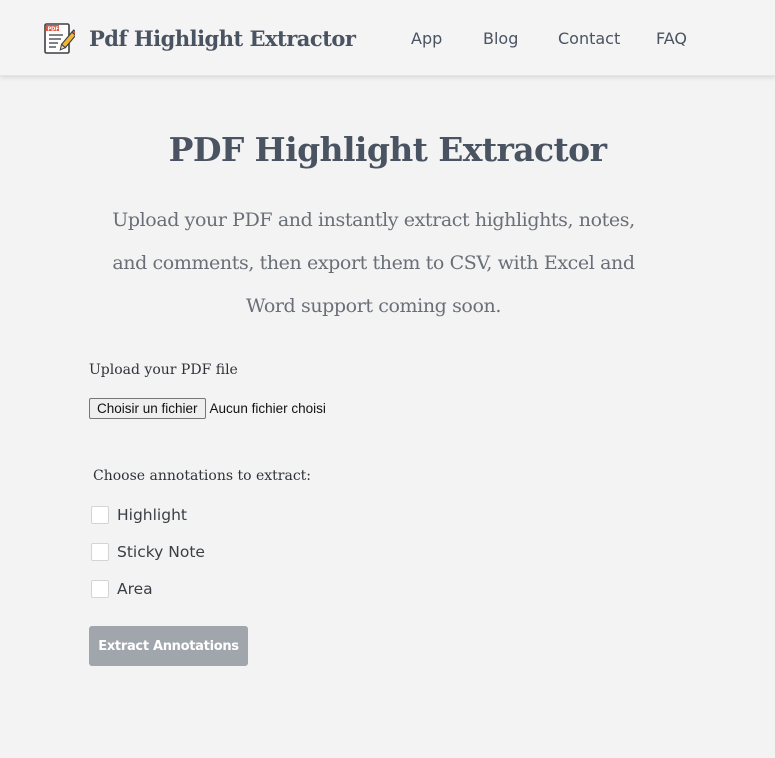 The height and width of the screenshot is (758, 775). I want to click on sticky-note-checkbox, so click(100, 552).